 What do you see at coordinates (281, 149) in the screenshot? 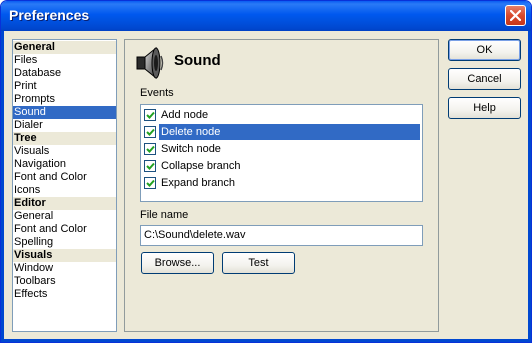
I see `event-item: Switch node` at bounding box center [281, 149].